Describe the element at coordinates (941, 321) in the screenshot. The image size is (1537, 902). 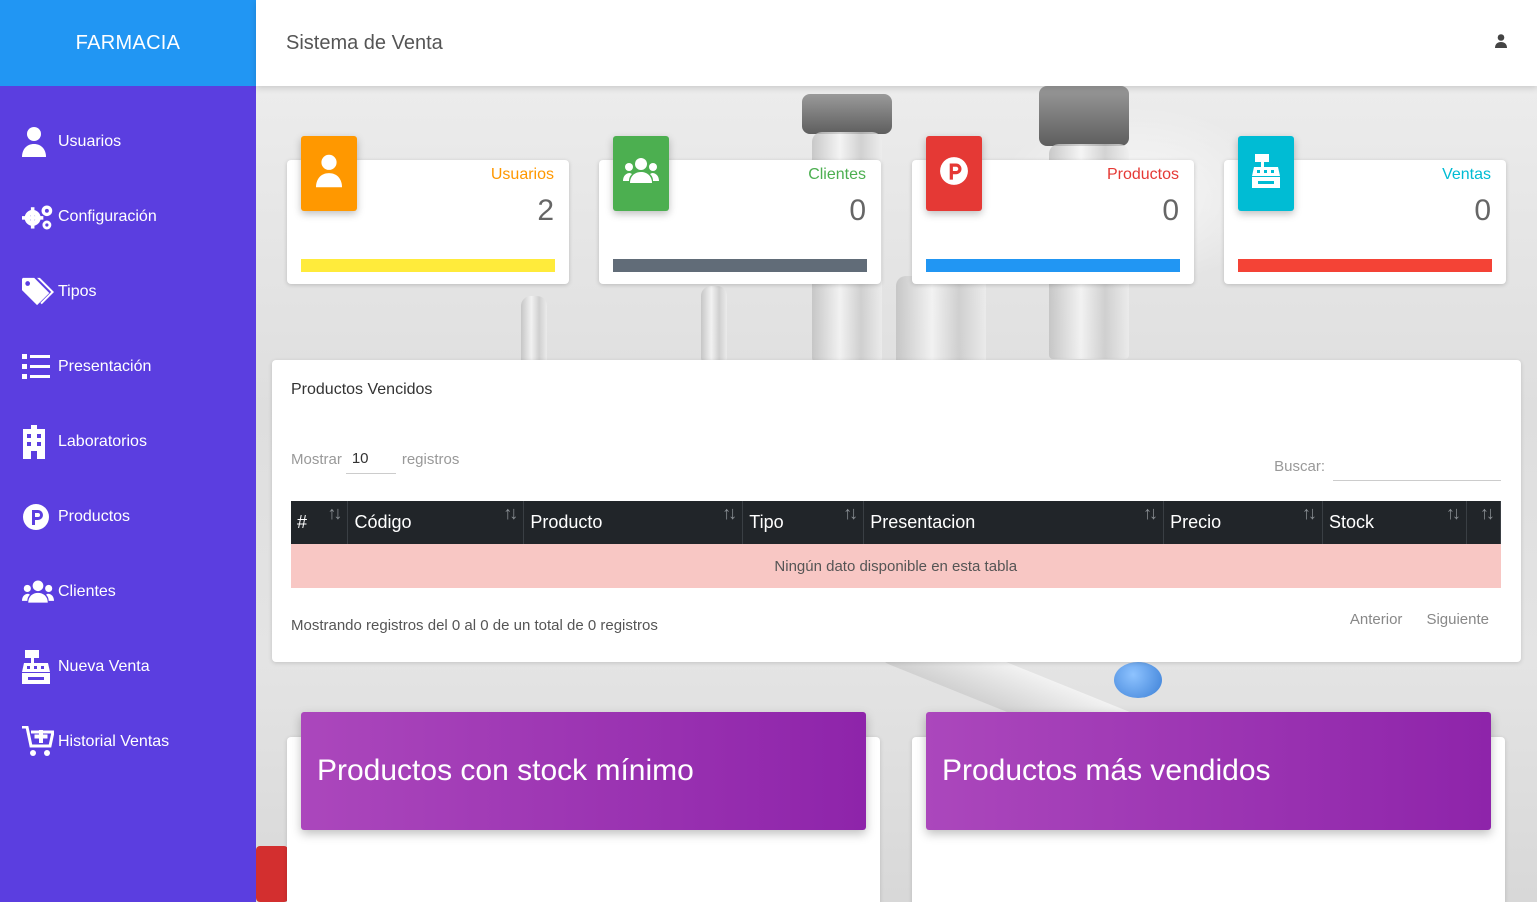
I see `vial` at that location.